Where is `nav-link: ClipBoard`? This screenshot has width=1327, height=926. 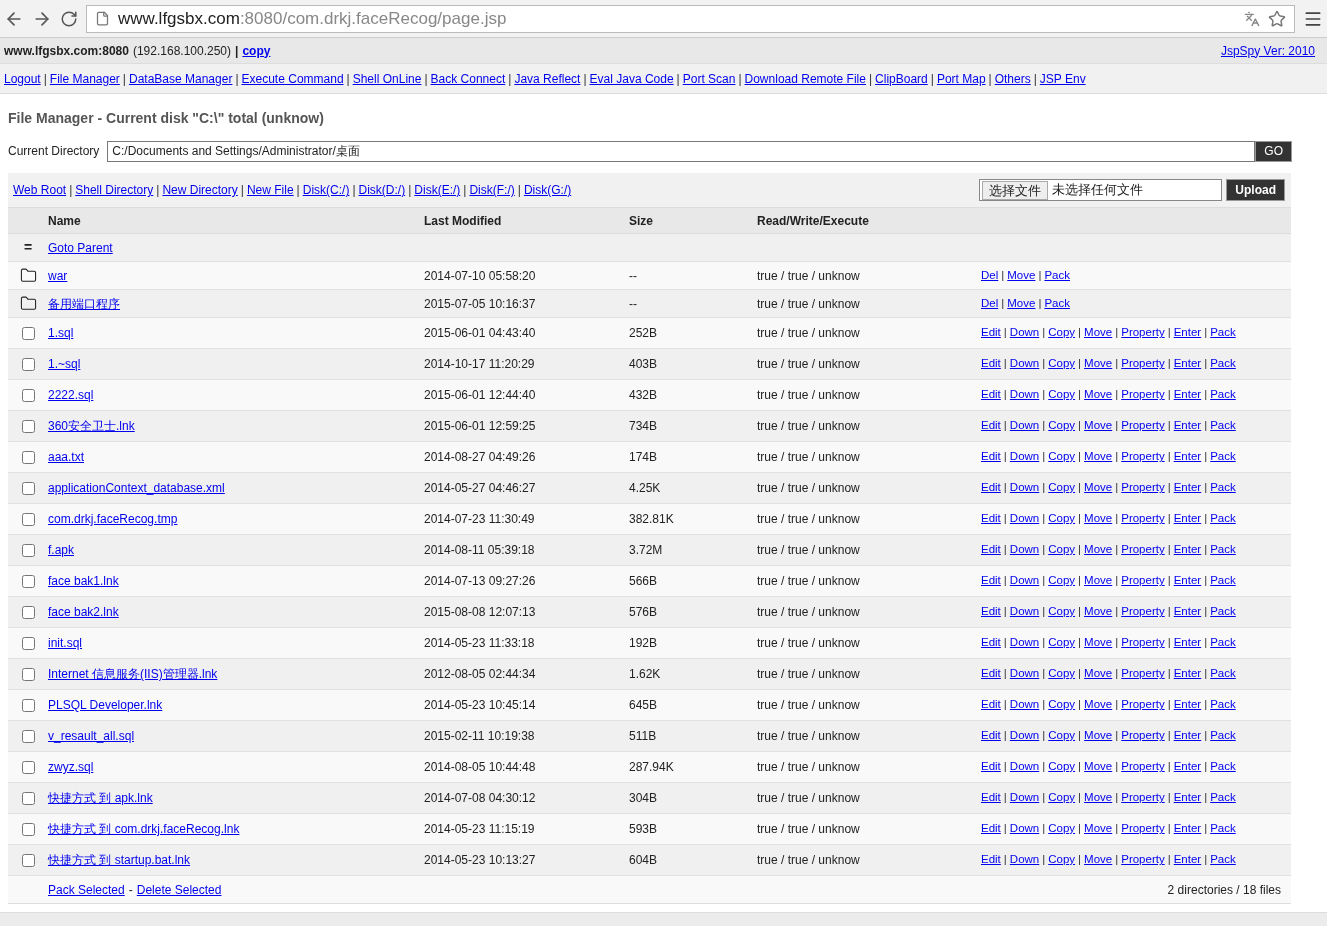
nav-link: ClipBoard is located at coordinates (901, 78).